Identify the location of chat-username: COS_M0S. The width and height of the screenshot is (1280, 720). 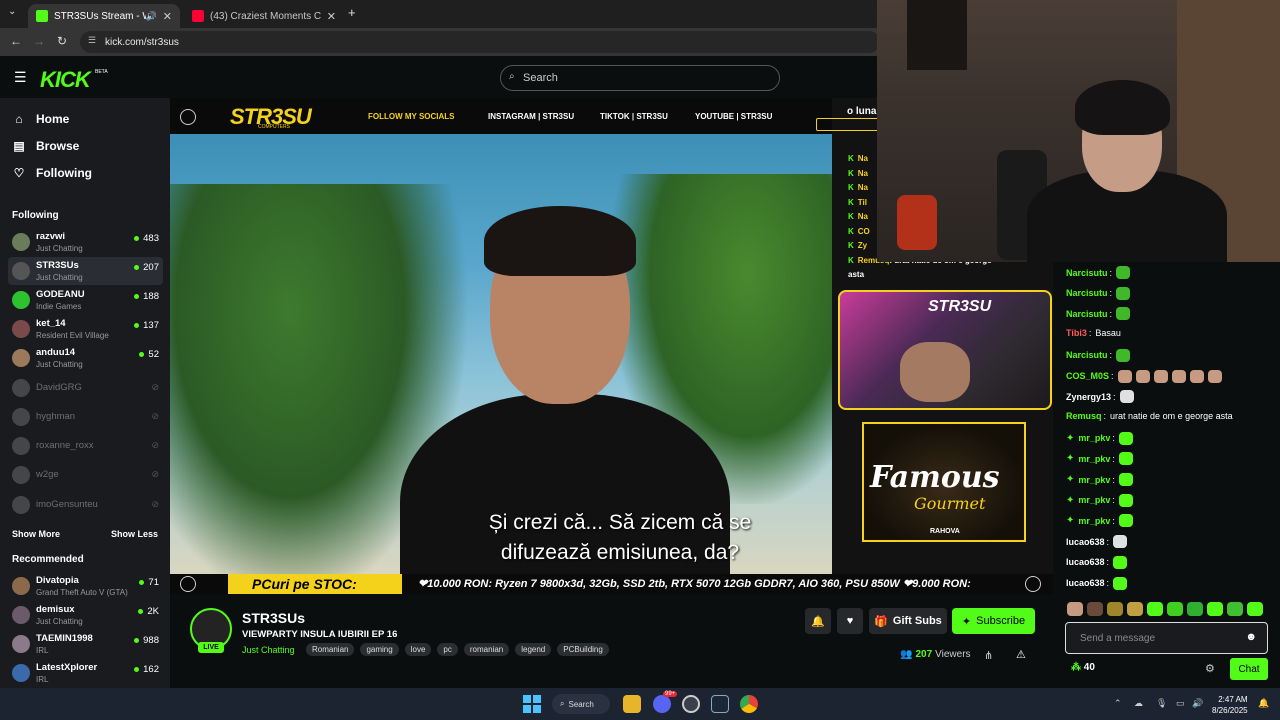
(1087, 376).